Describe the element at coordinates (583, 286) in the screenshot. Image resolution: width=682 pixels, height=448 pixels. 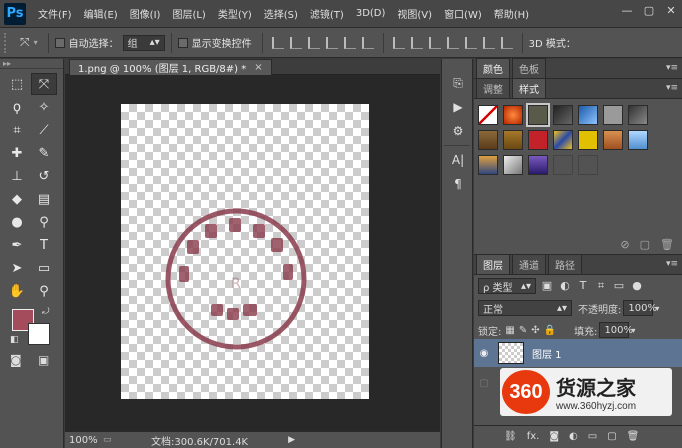
I see `type-filter-icon: T` at that location.